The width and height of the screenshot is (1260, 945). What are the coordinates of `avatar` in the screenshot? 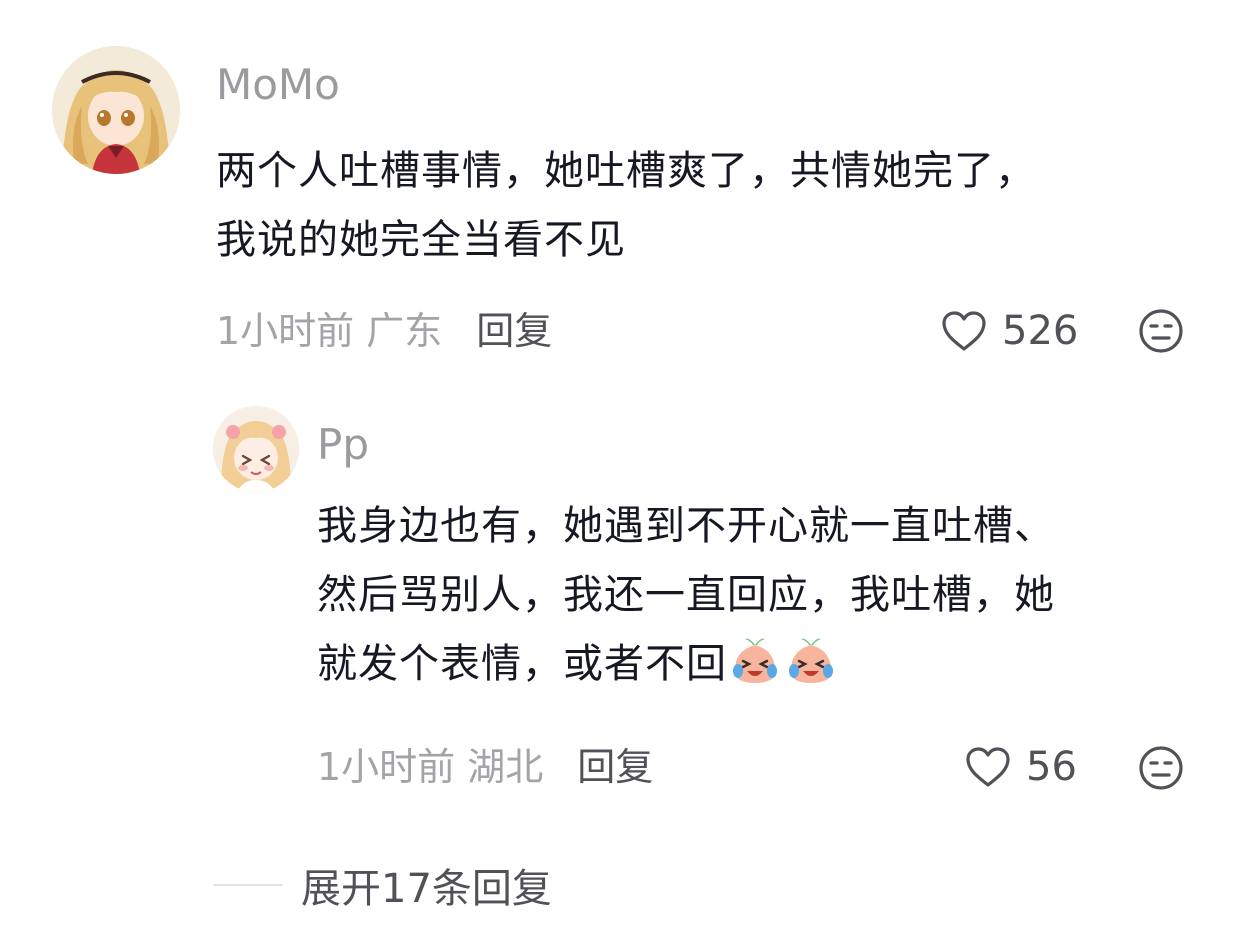 It's located at (116, 110).